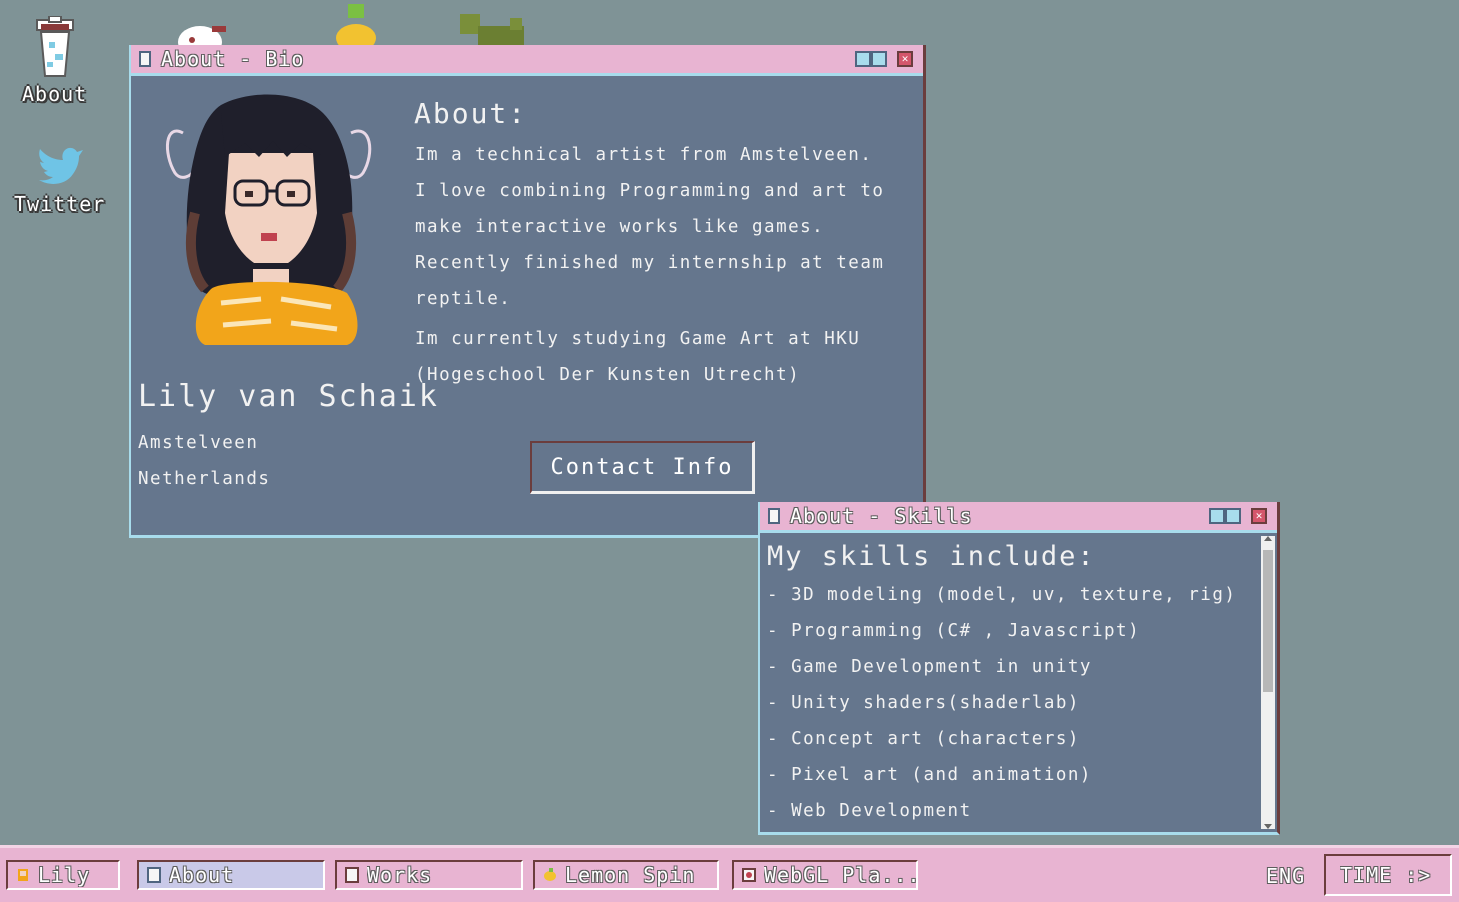 The image size is (1459, 902). What do you see at coordinates (288, 396) in the screenshot?
I see `profile-name: Lily van Schaik` at bounding box center [288, 396].